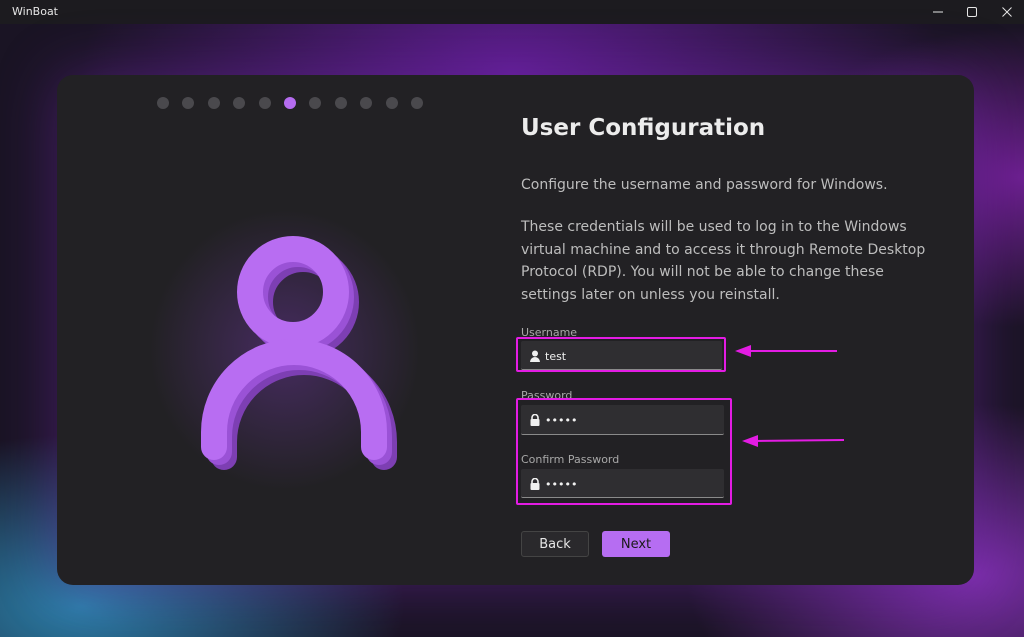  I want to click on person-illustration, so click(285, 350).